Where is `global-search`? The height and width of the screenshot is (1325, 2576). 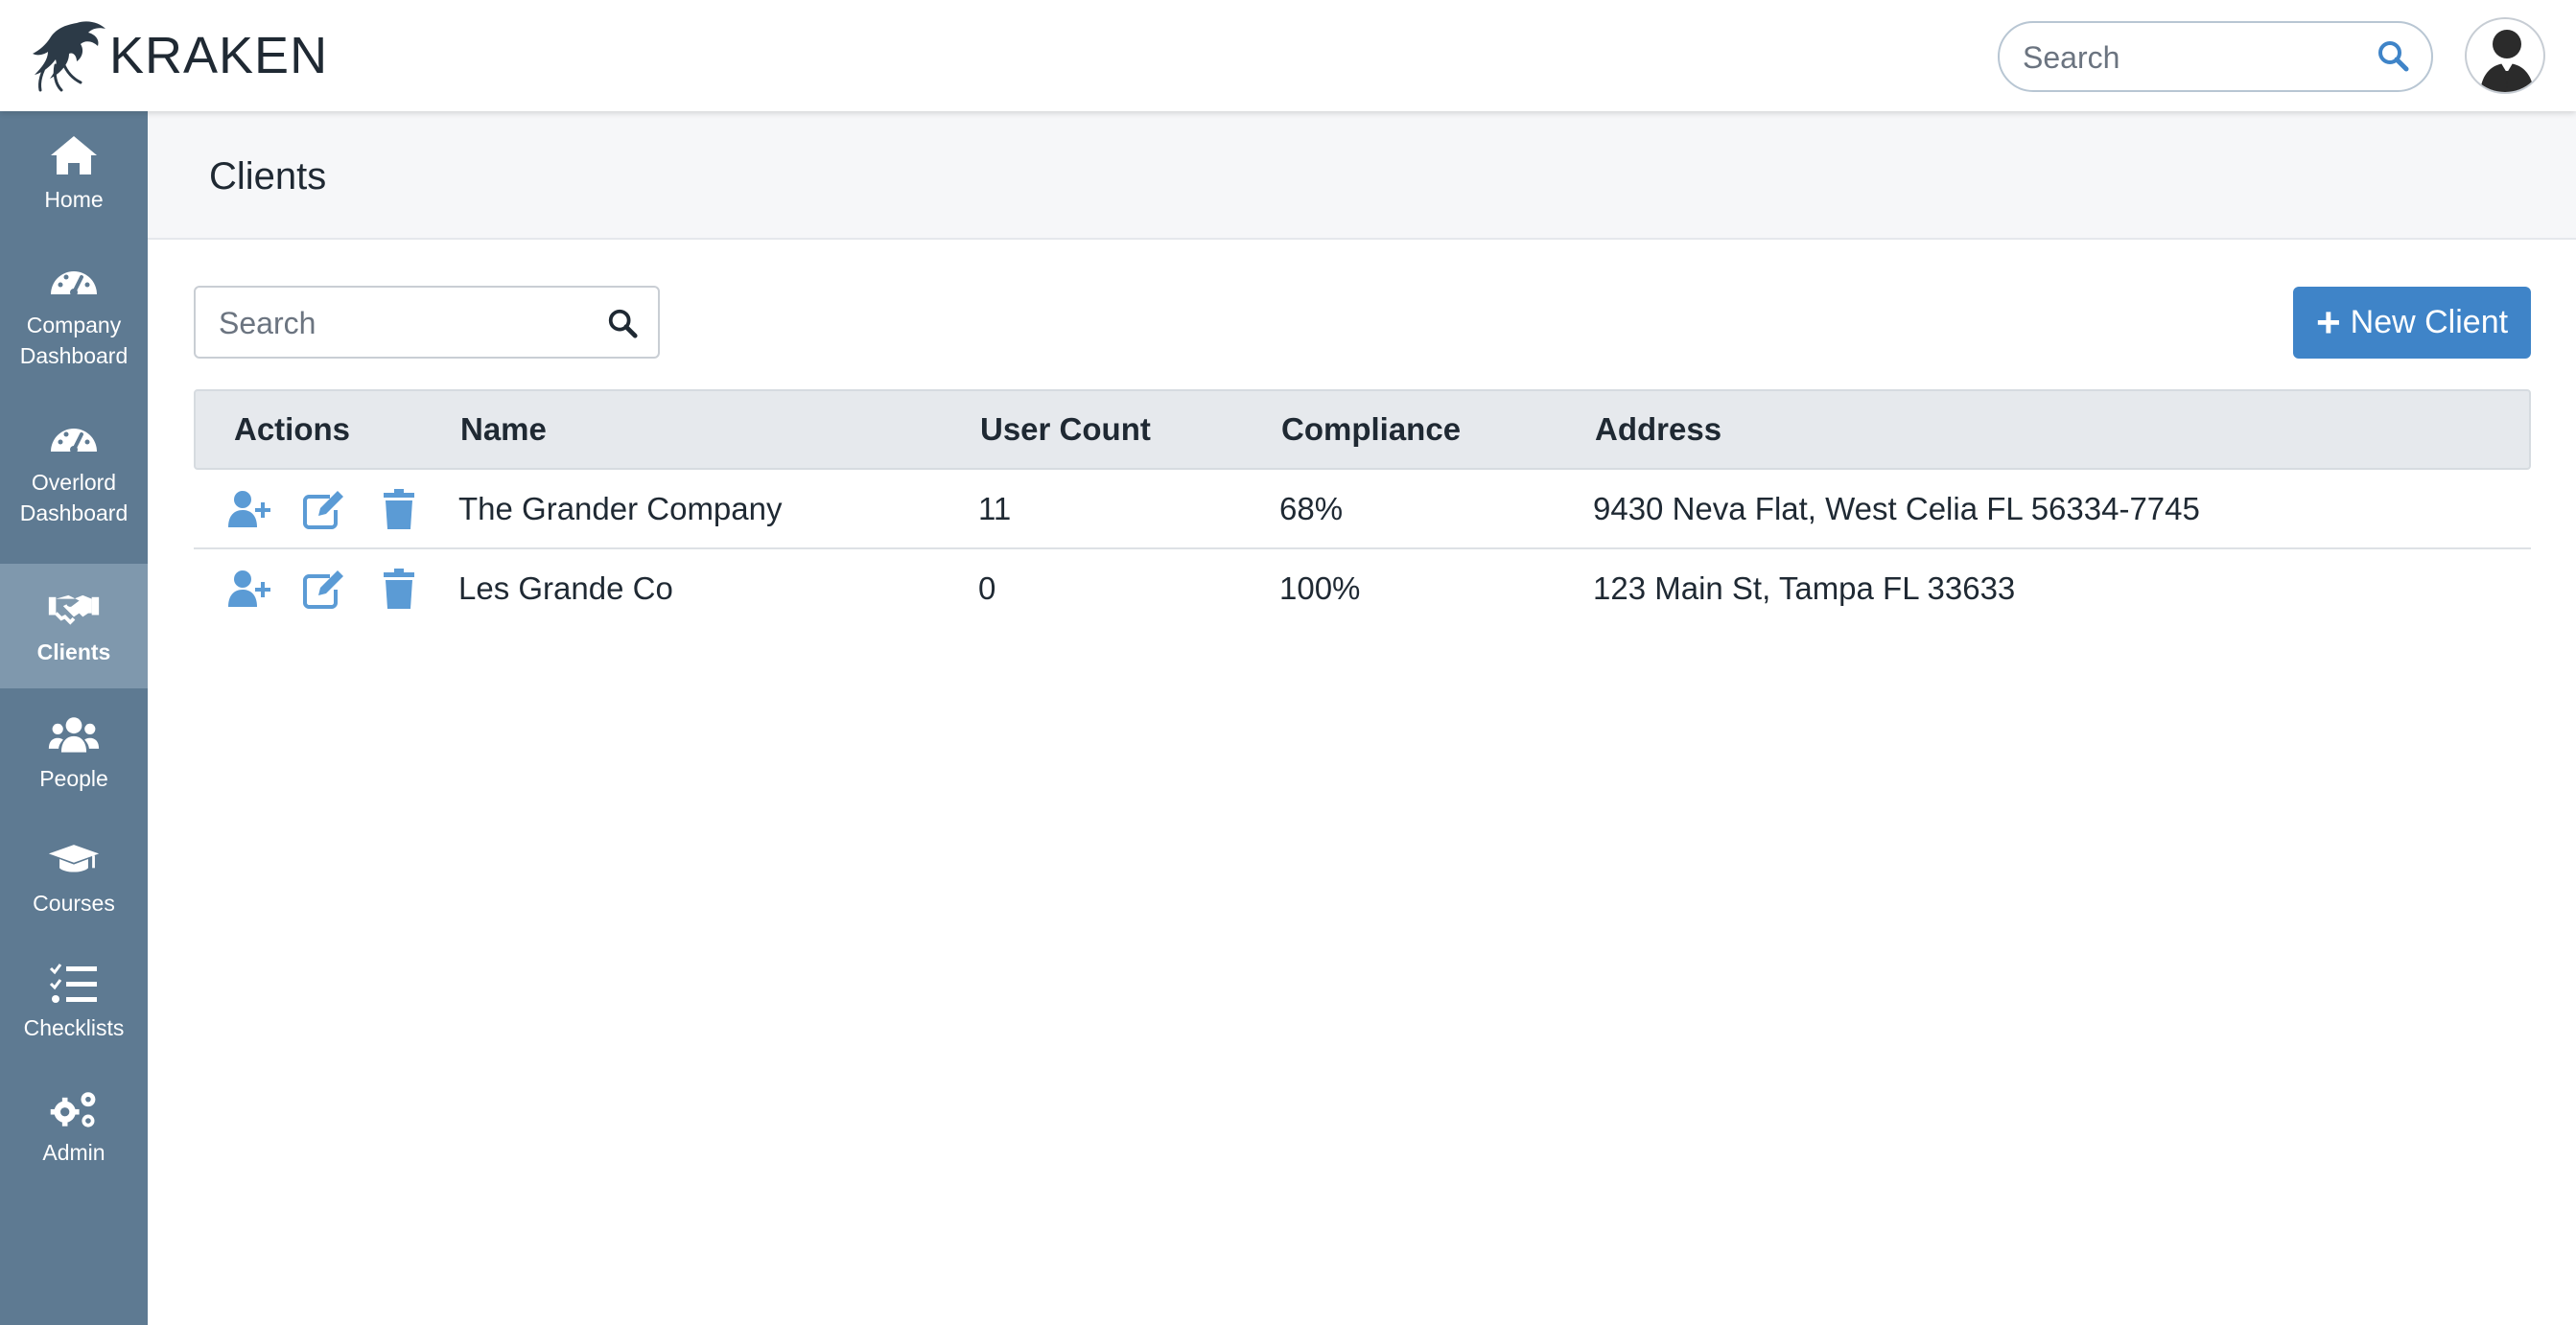
global-search is located at coordinates (2215, 56).